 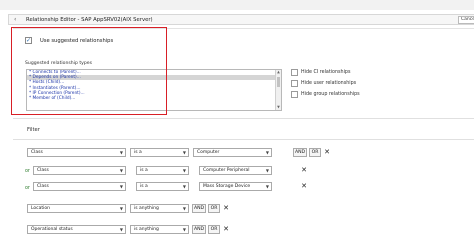 I want to click on filter-value-select: Computer Peripheral ▼, so click(x=235, y=170).